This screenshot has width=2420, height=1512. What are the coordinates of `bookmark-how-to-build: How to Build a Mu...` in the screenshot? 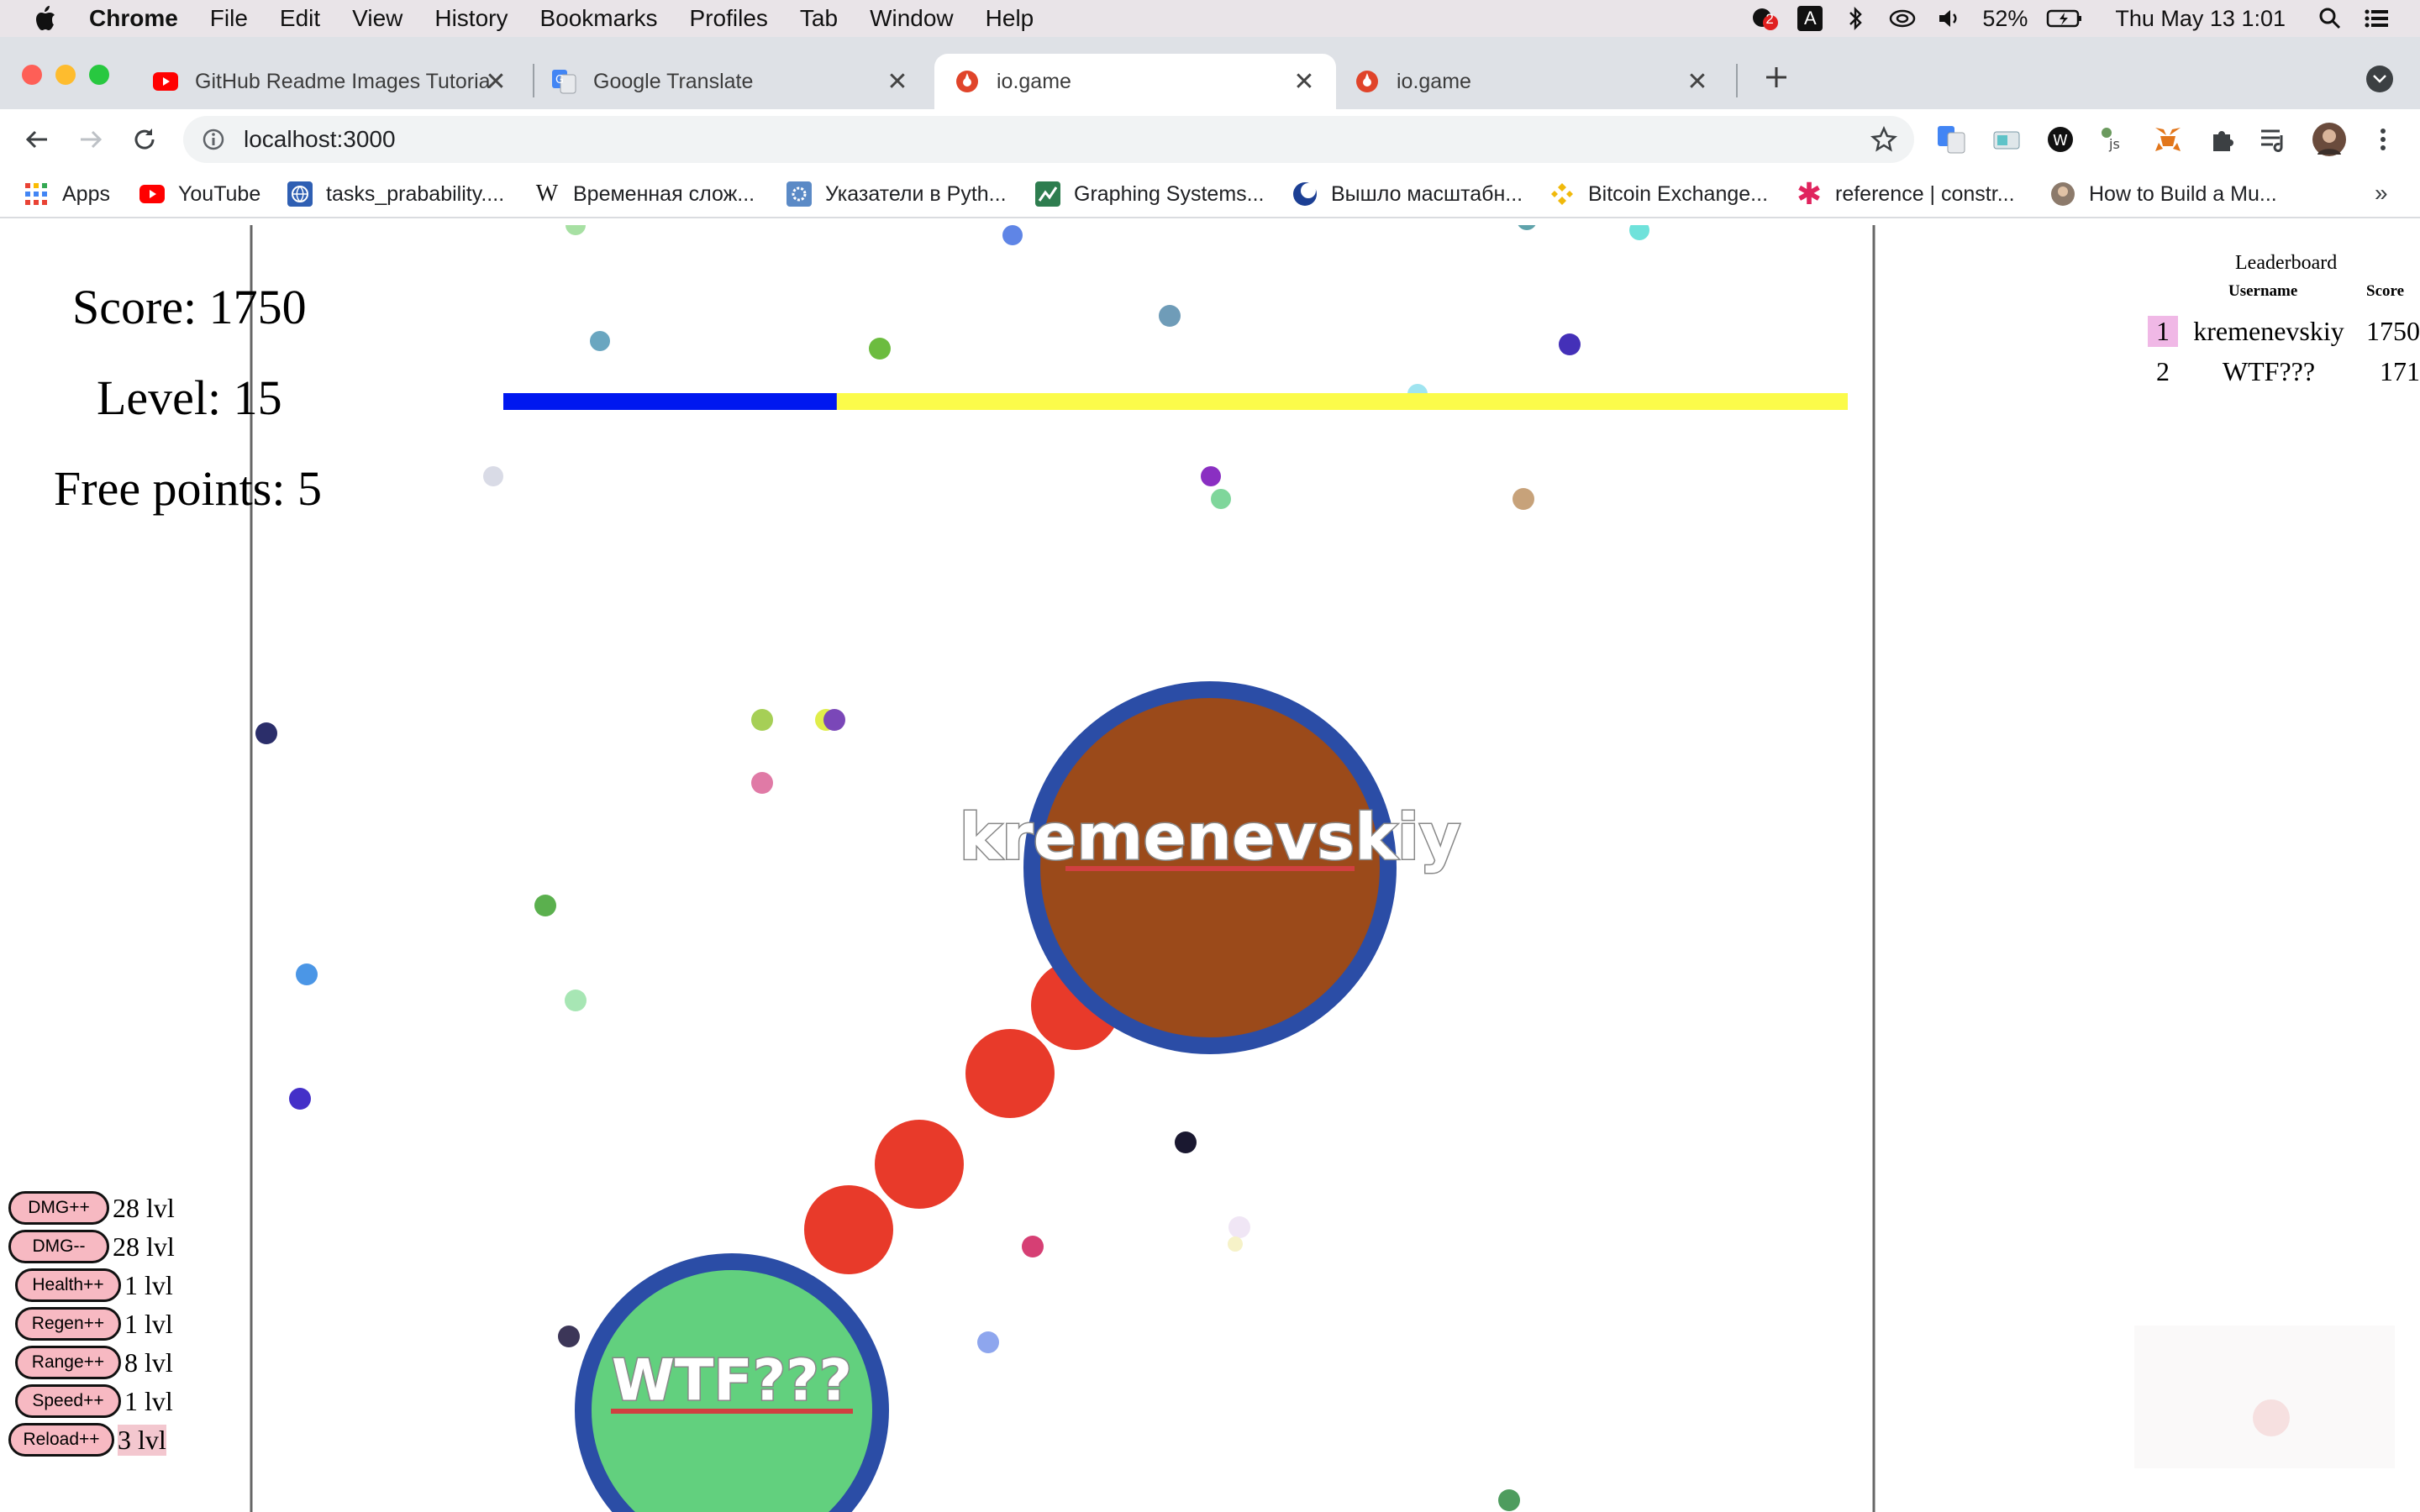 It's located at (2163, 194).